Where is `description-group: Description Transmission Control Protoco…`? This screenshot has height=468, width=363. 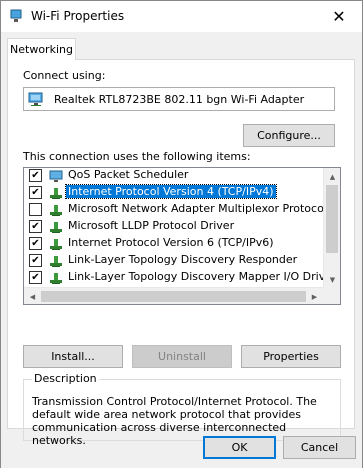 description-group: Description Transmission Control Protoco… is located at coordinates (182, 409).